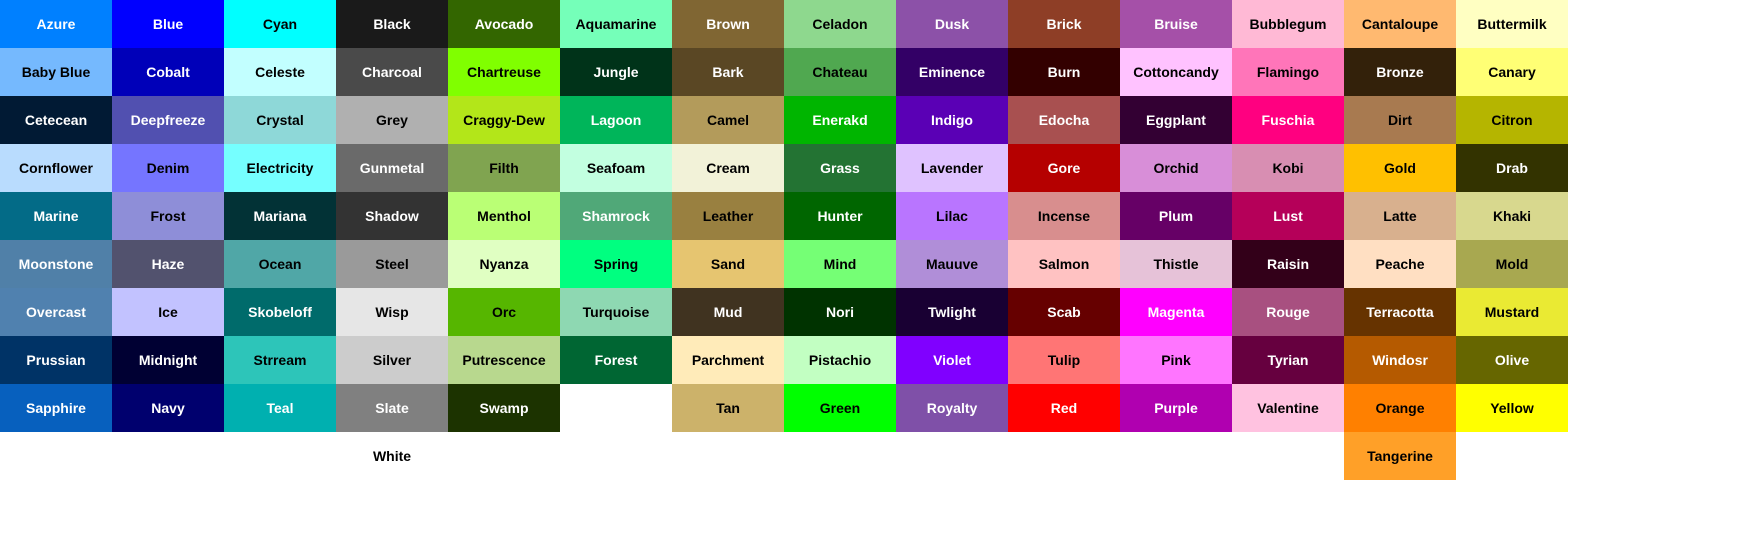 The height and width of the screenshot is (540, 1764). I want to click on color-swatch: Mud, so click(728, 312).